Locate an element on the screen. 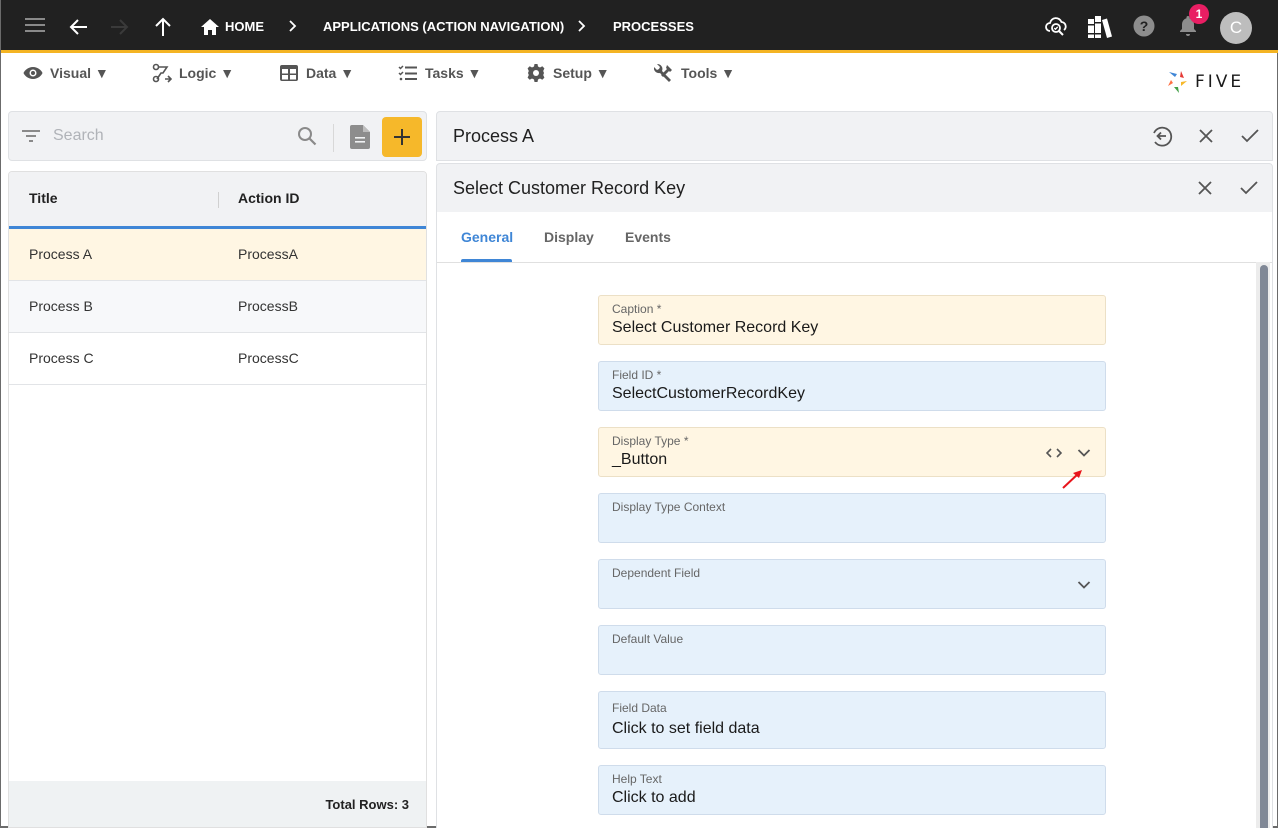  table-header: Title Action ID is located at coordinates (217, 200).